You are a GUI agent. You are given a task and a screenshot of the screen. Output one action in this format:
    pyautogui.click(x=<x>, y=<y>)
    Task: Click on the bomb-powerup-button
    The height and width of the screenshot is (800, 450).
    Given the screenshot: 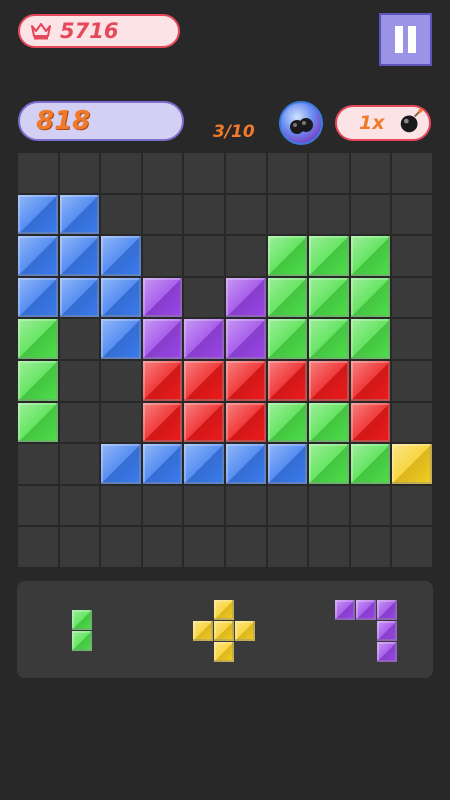 What is the action you would take?
    pyautogui.click(x=301, y=123)
    